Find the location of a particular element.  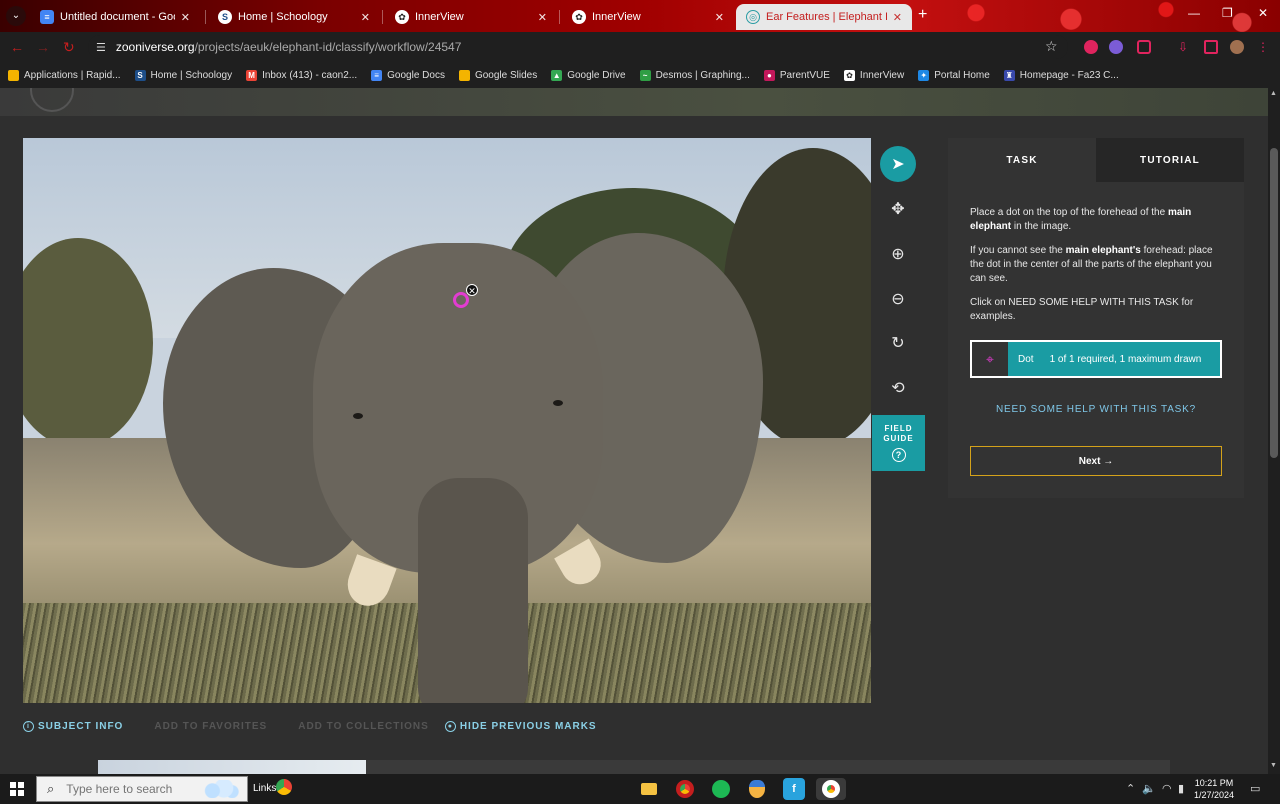

project-header-strip is located at coordinates (634, 102).